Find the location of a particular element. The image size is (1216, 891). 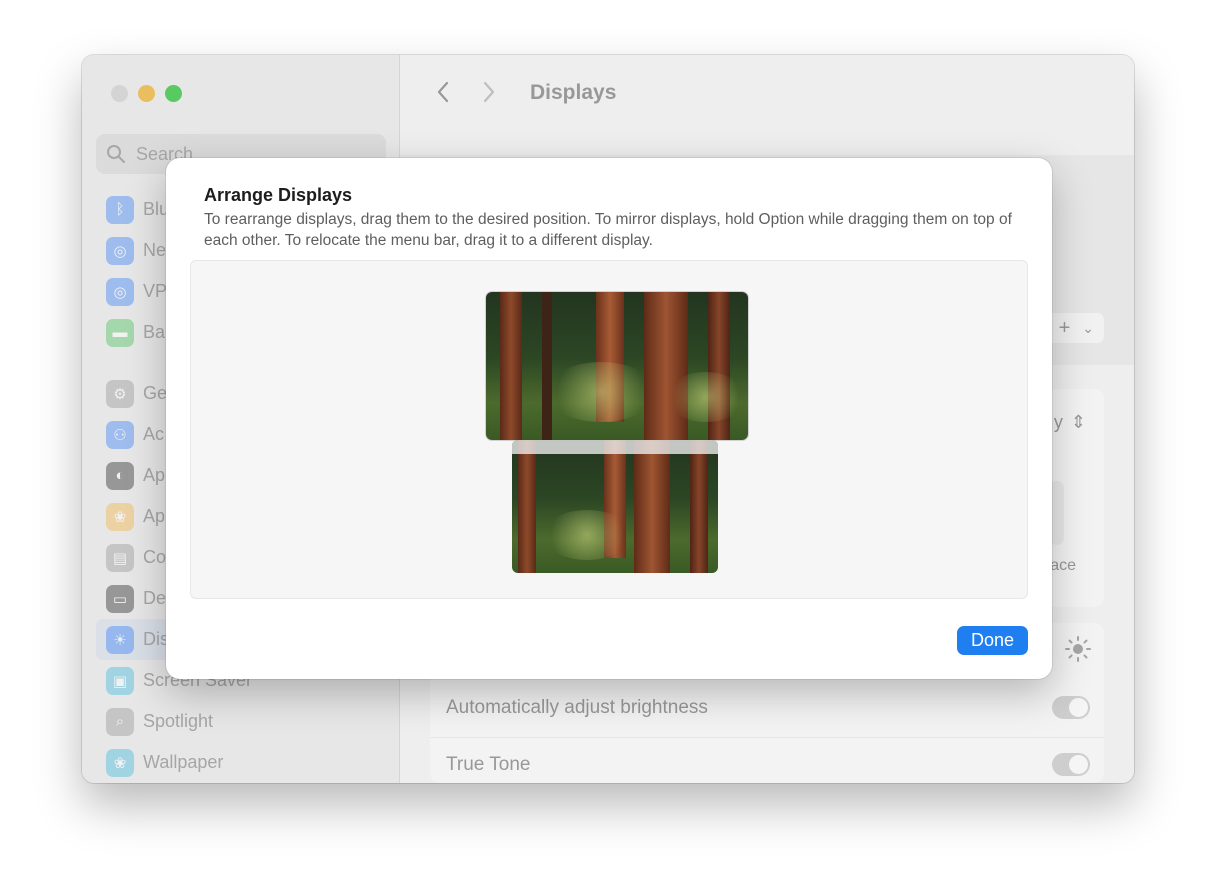

done-button: Done is located at coordinates (992, 640).